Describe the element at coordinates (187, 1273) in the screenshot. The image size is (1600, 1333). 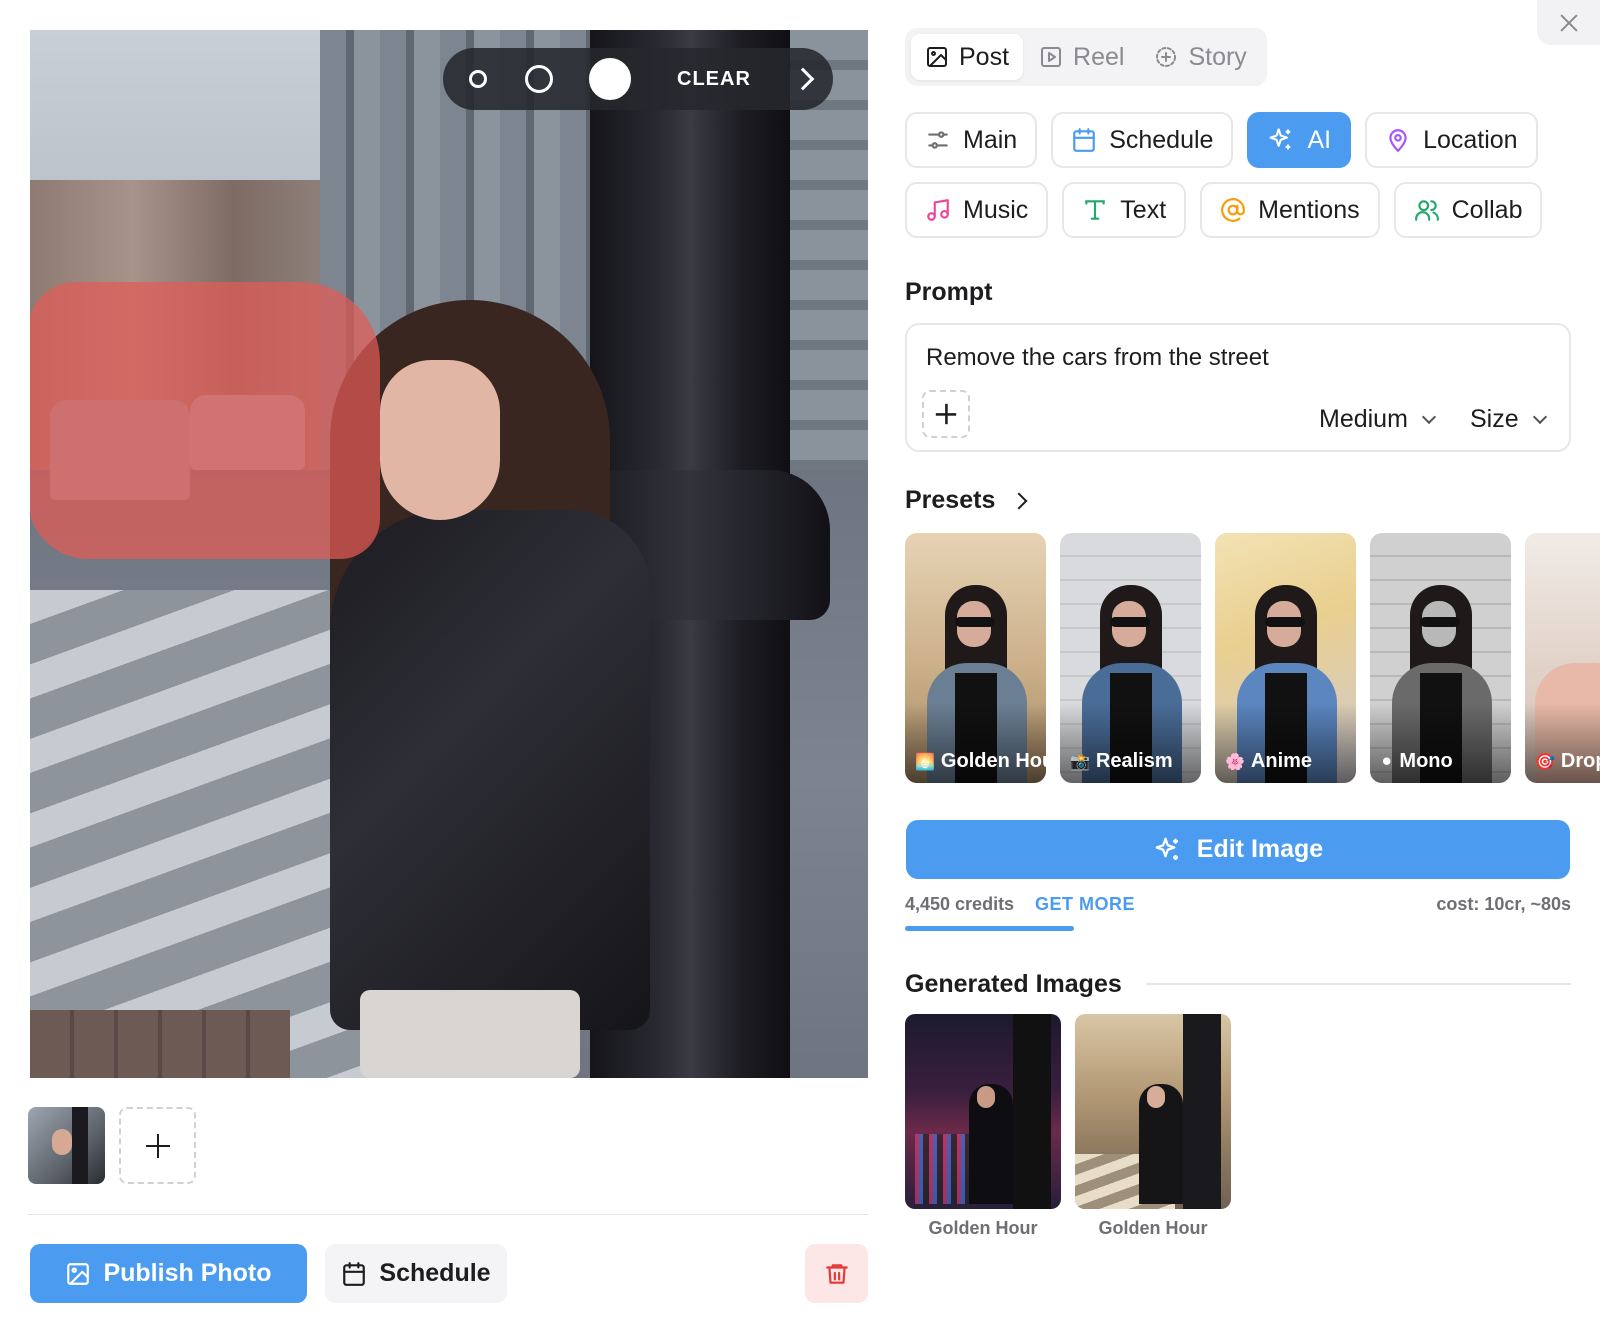
I see `publish-photo-label: Publish Photo` at that location.